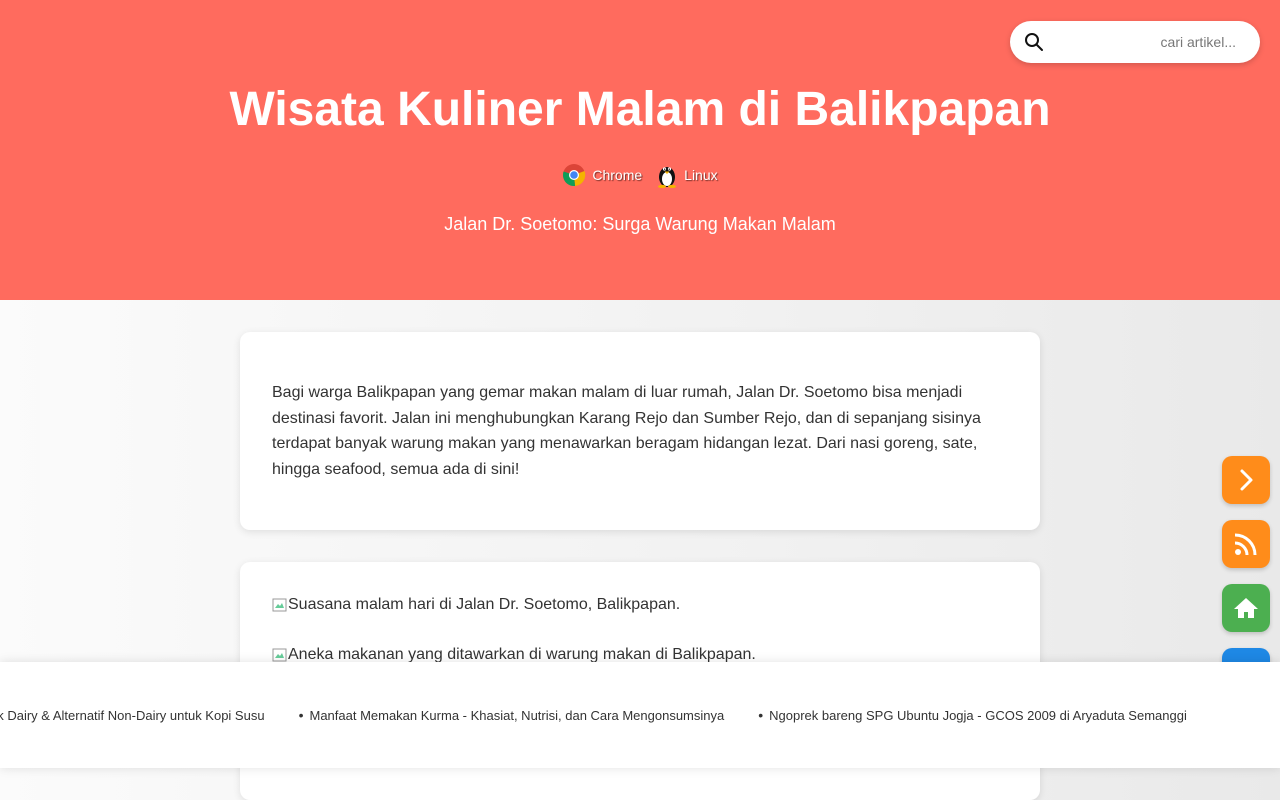  I want to click on search-icon, so click(1034, 42).